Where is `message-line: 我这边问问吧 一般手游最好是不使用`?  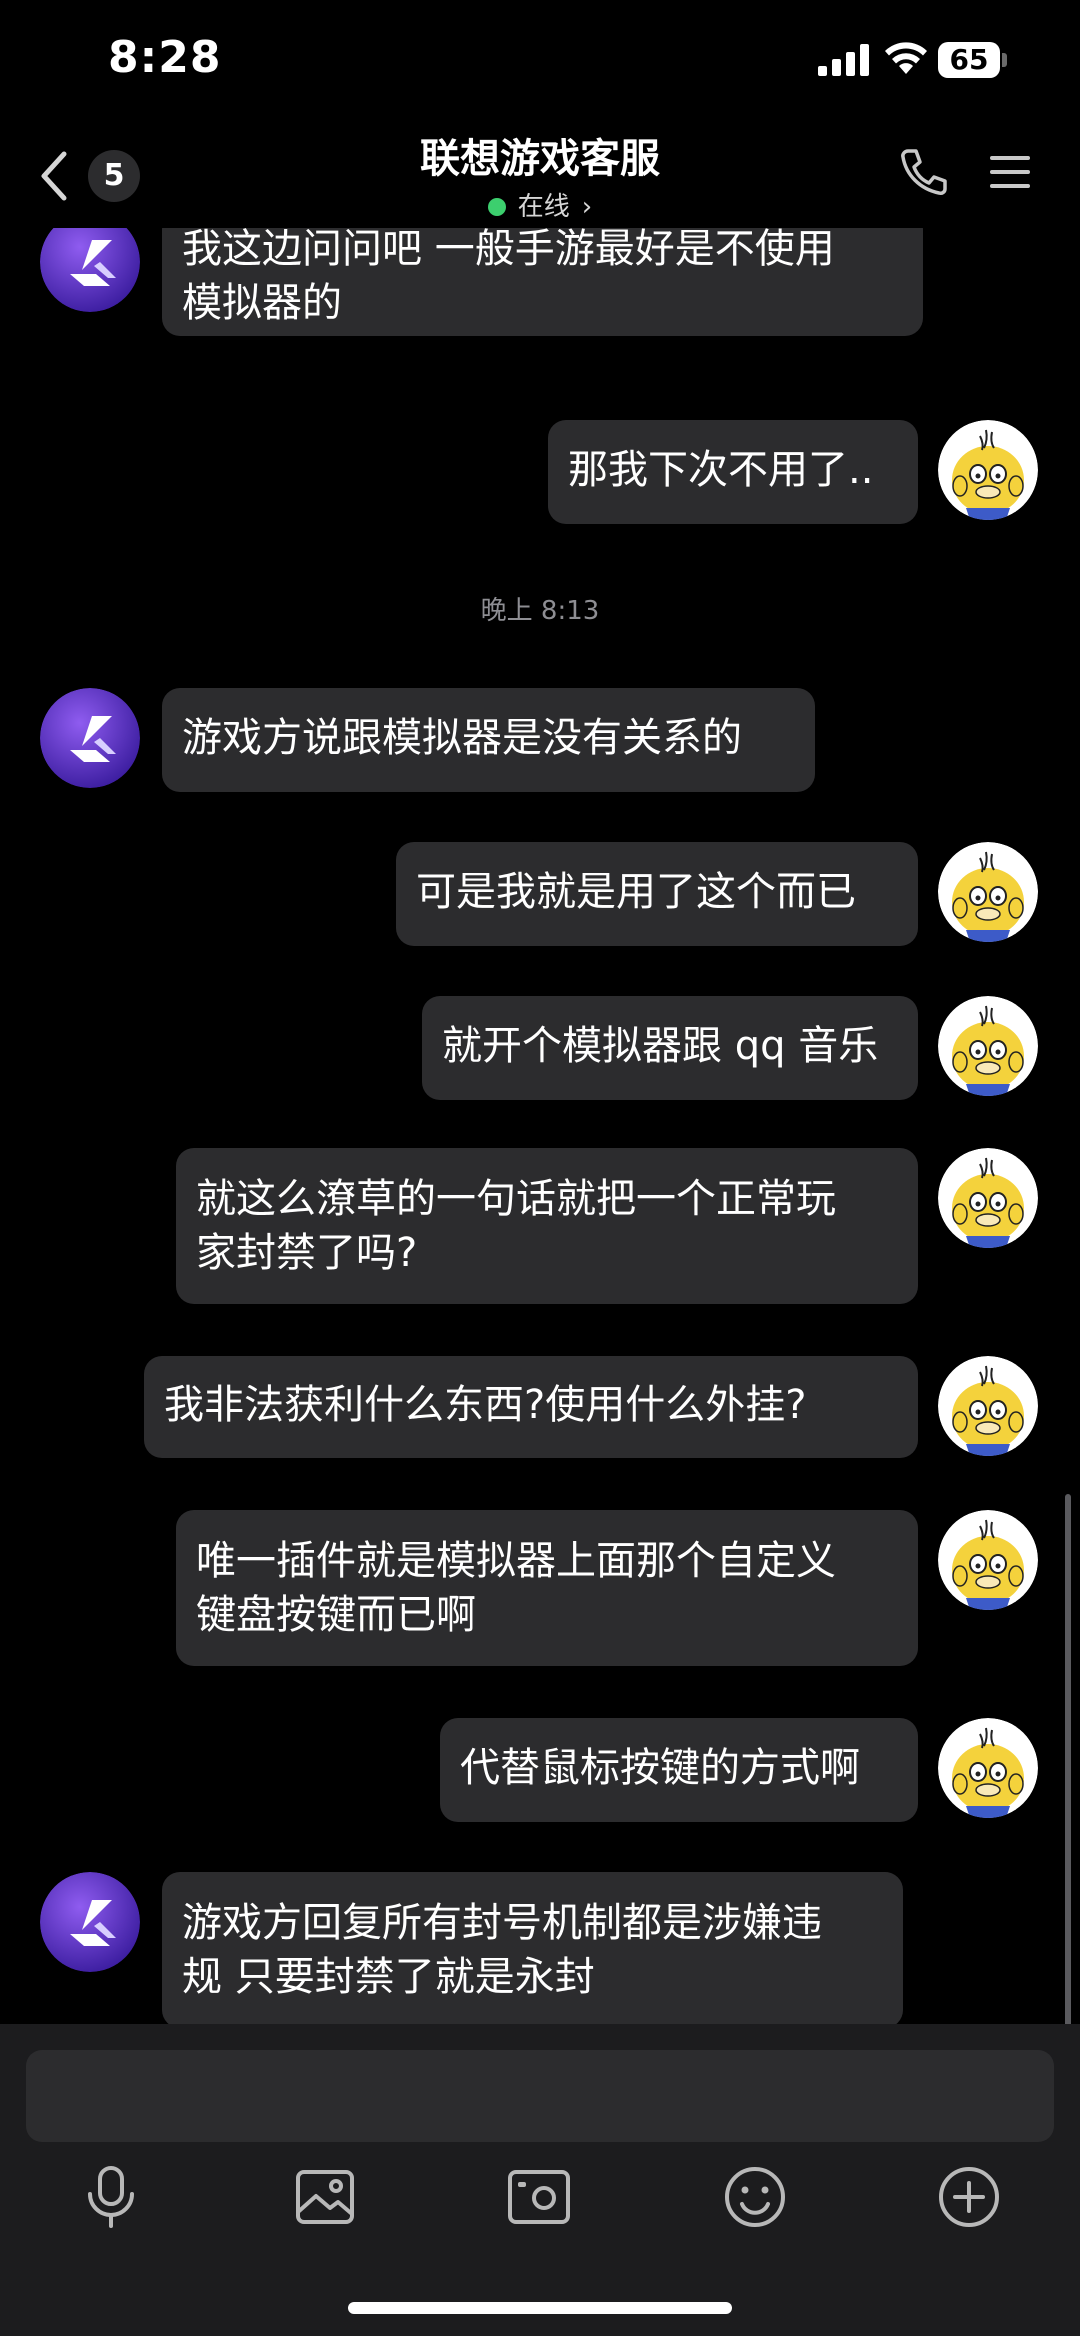 message-line: 我这边问问吧 一般手游最好是不使用 is located at coordinates (508, 250).